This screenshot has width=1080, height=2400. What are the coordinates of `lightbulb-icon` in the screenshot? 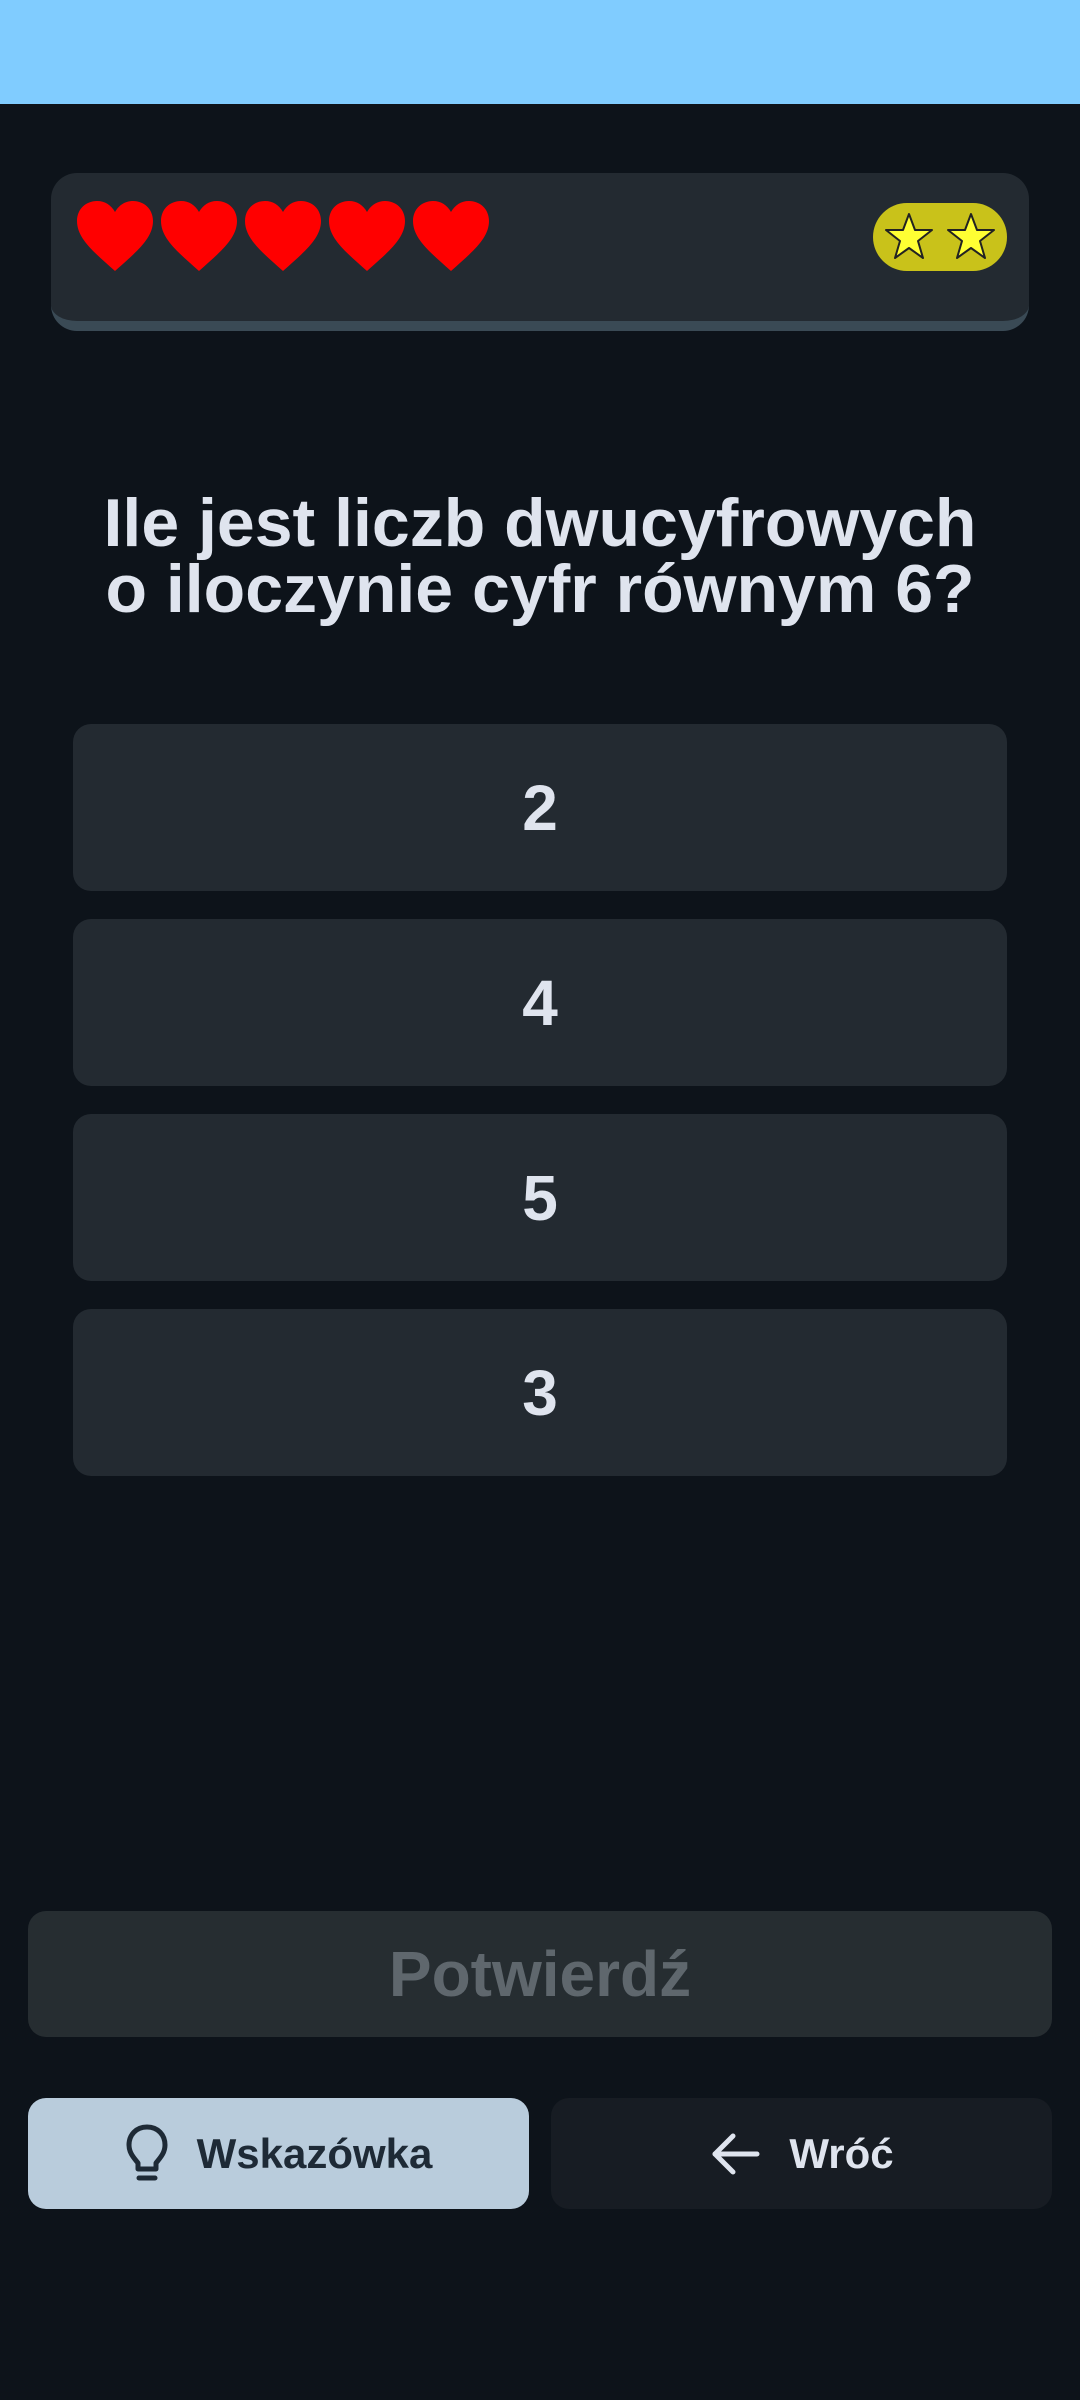 It's located at (147, 2152).